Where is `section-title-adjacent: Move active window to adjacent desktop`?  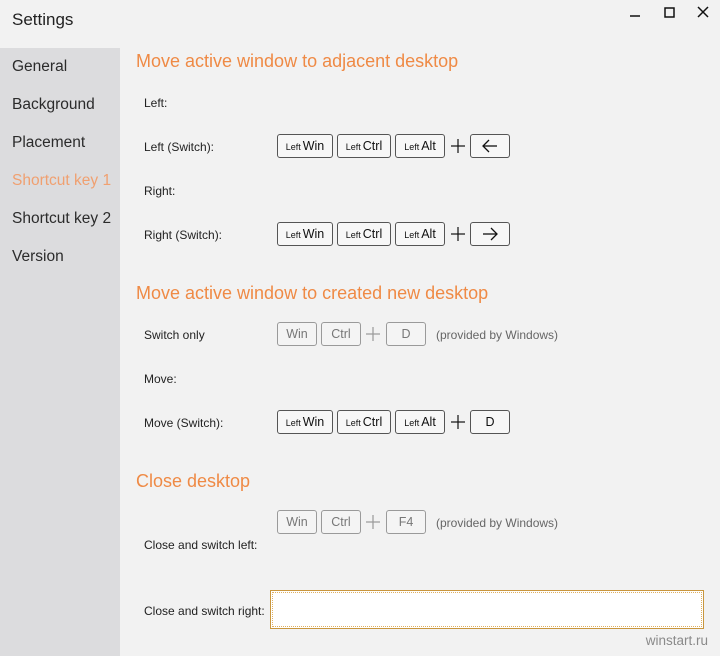 section-title-adjacent: Move active window to adjacent desktop is located at coordinates (297, 61).